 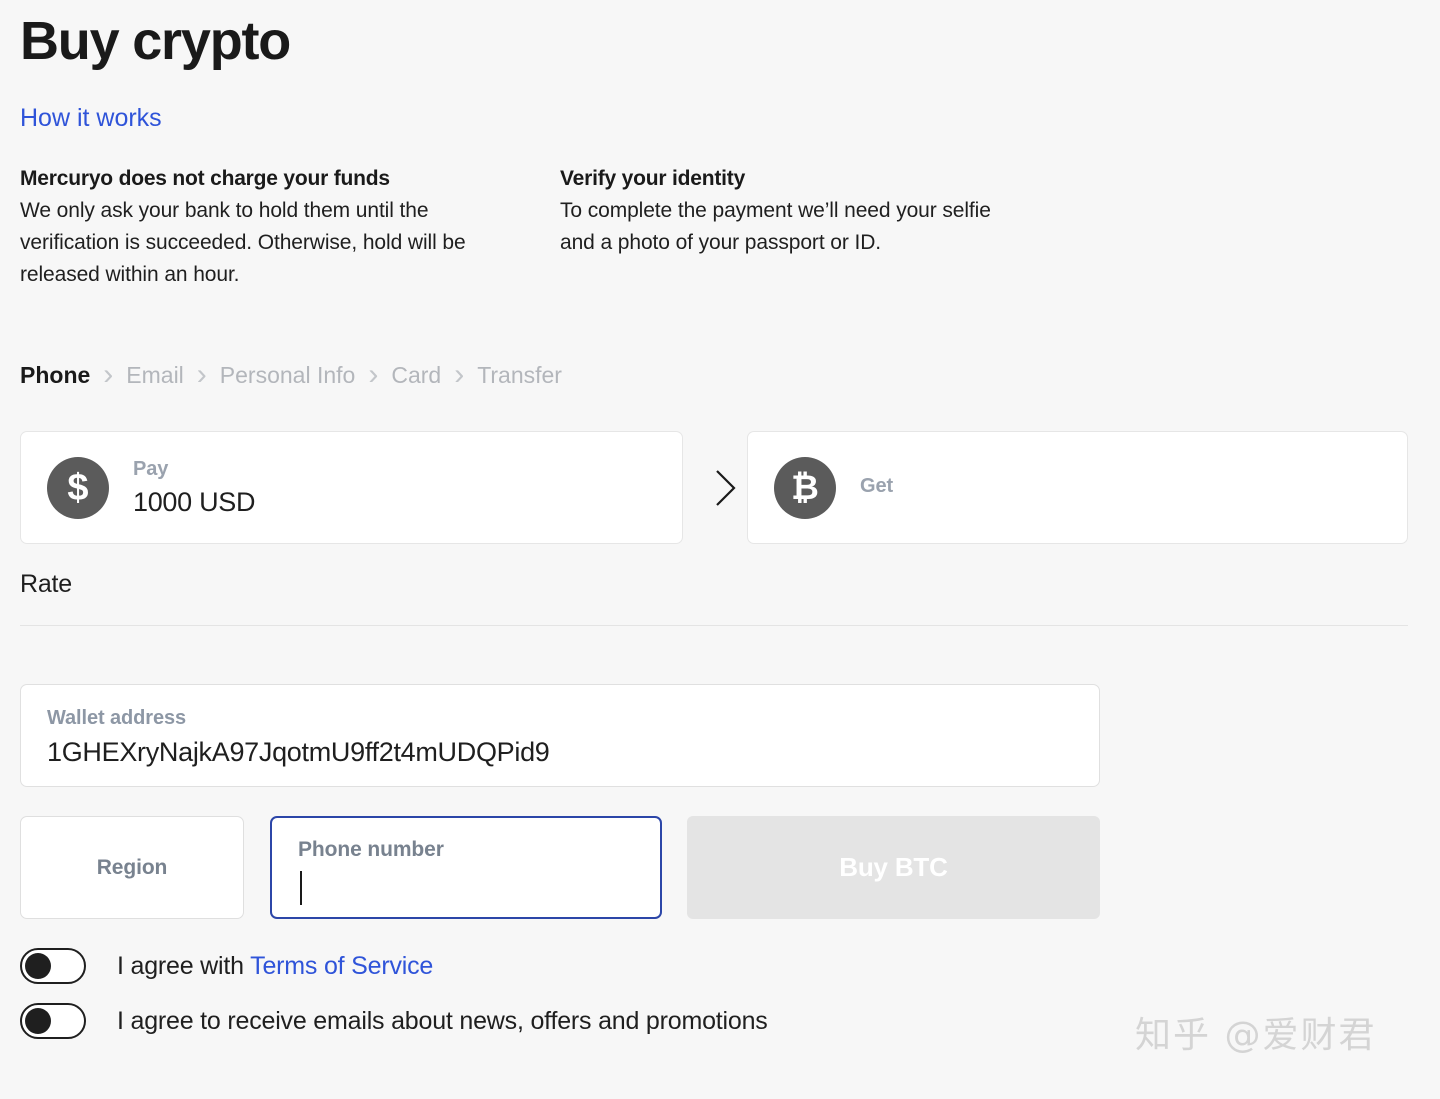 I want to click on region-label: Region, so click(x=132, y=867).